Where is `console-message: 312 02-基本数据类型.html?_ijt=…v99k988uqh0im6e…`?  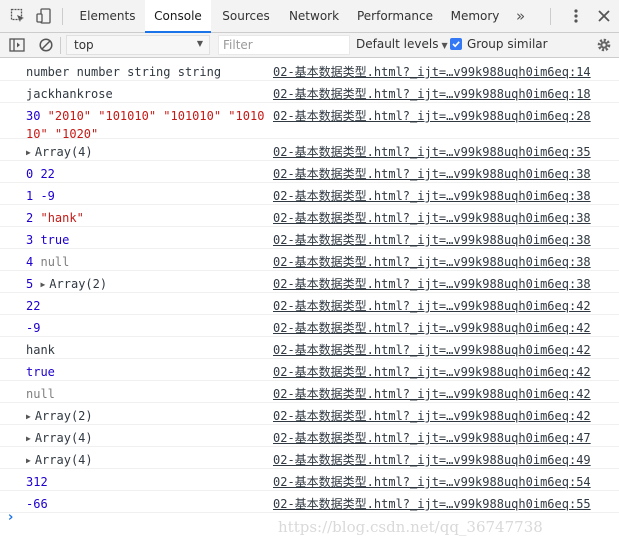
console-message: 312 02-基本数据类型.html?_ijt=…v99k988uqh0im6e… is located at coordinates (309, 480).